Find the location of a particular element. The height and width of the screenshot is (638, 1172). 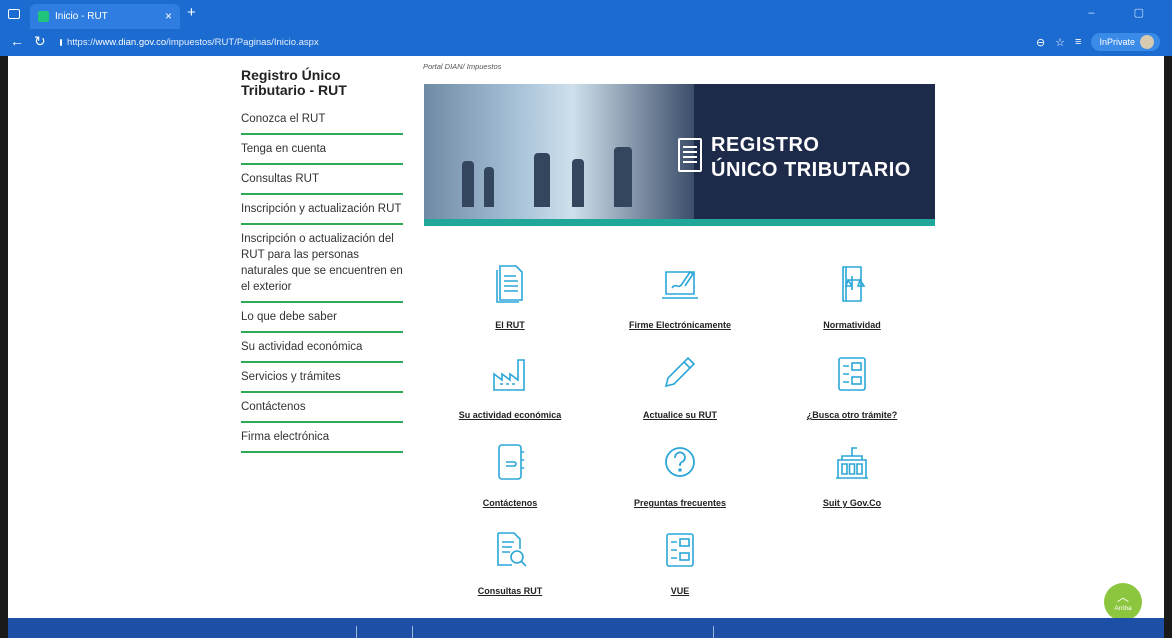

footer is located at coordinates (586, 628).